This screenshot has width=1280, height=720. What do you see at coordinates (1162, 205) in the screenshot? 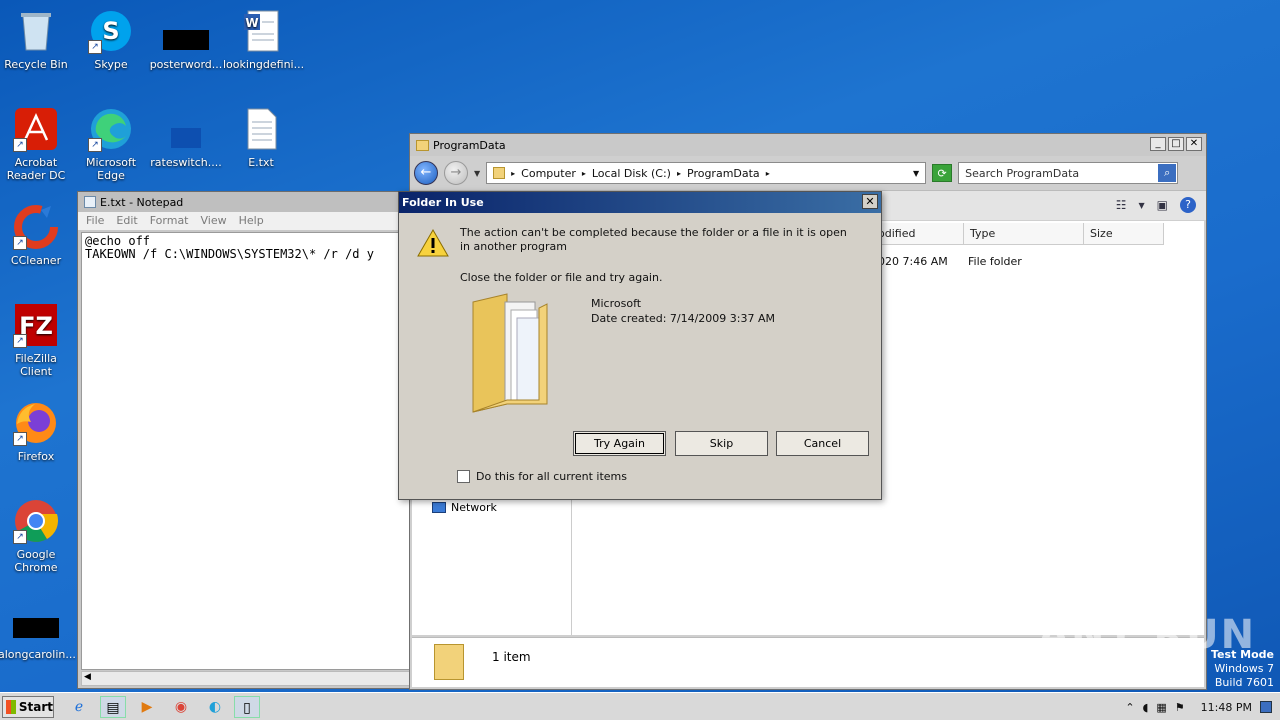
I see `preview-pane-icon: ▣` at bounding box center [1162, 205].